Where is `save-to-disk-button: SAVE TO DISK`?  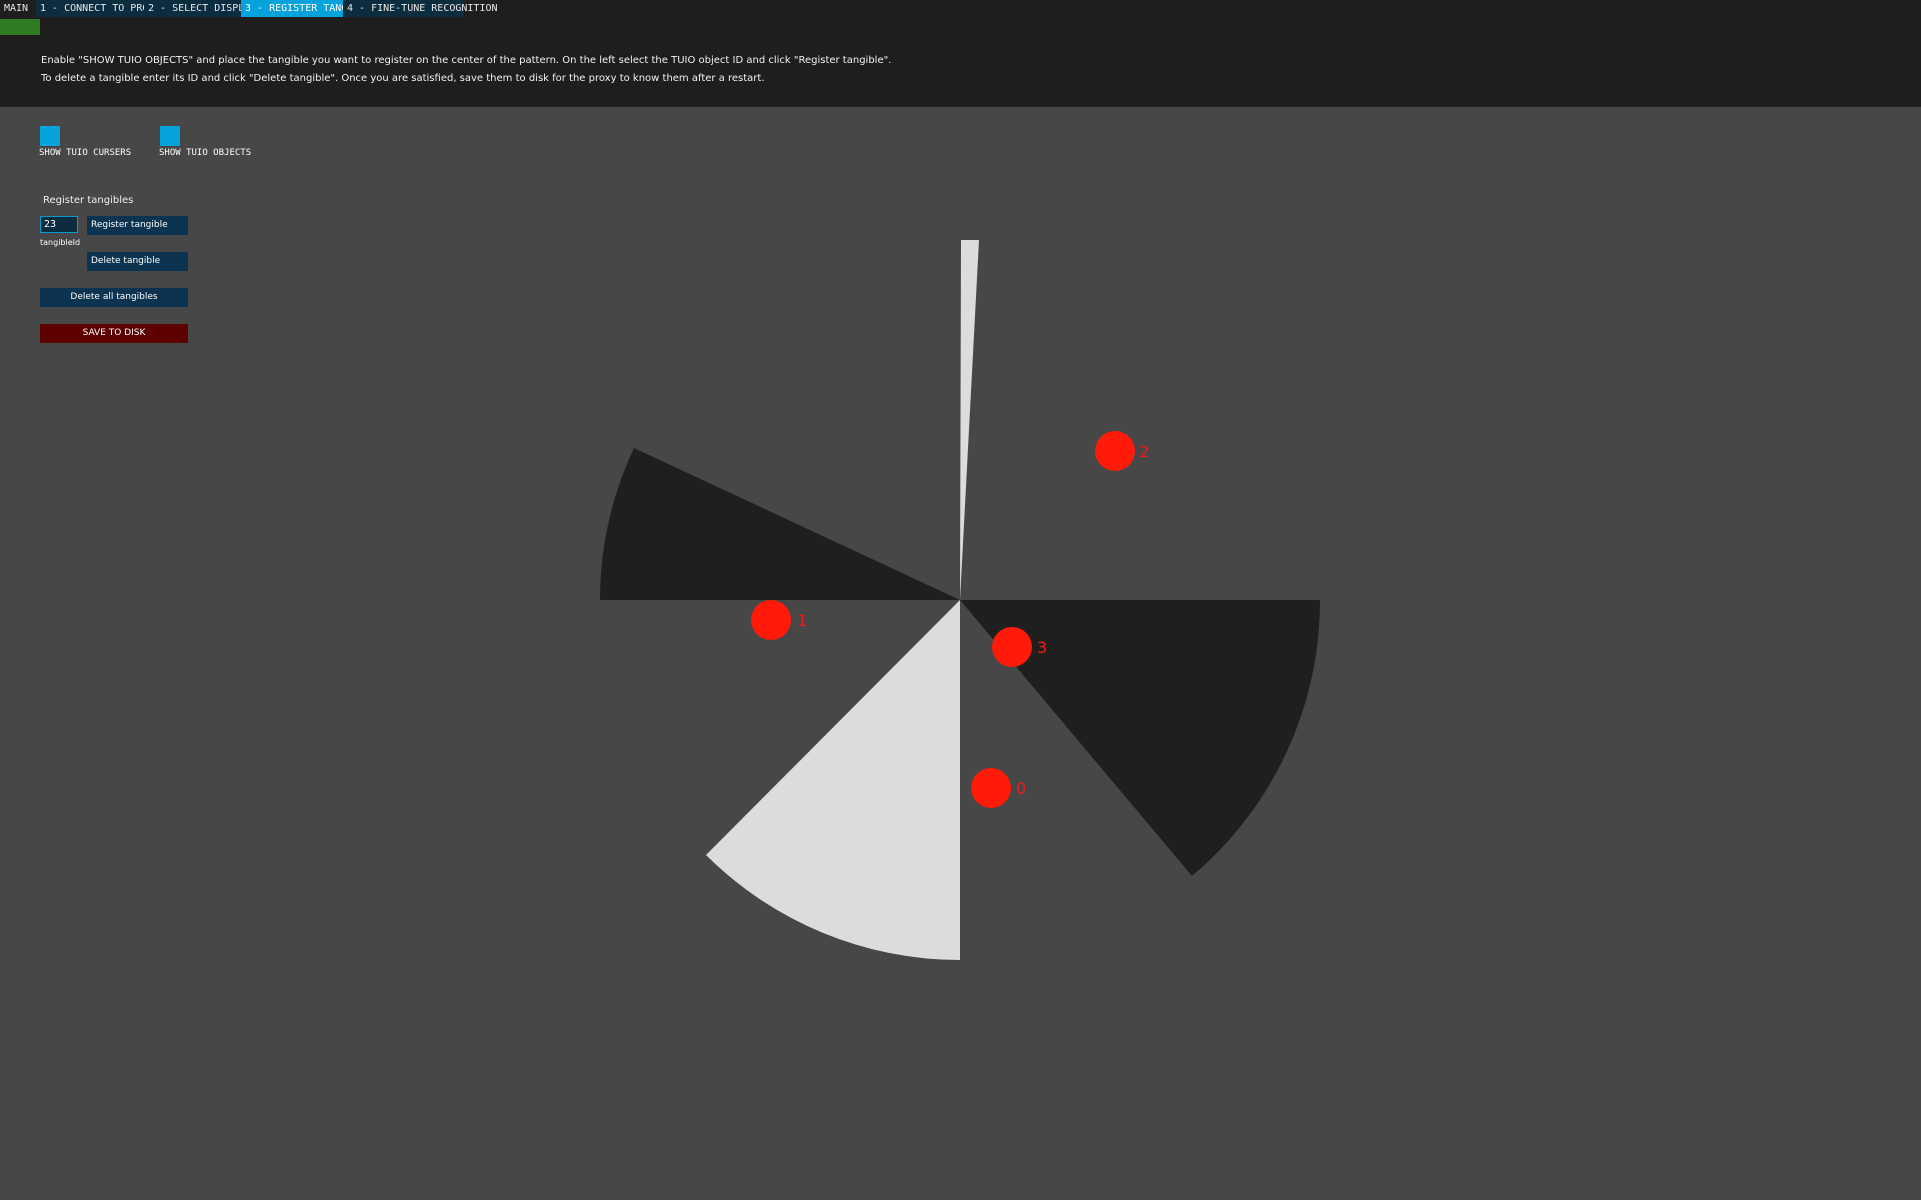
save-to-disk-button: SAVE TO DISK is located at coordinates (114, 333).